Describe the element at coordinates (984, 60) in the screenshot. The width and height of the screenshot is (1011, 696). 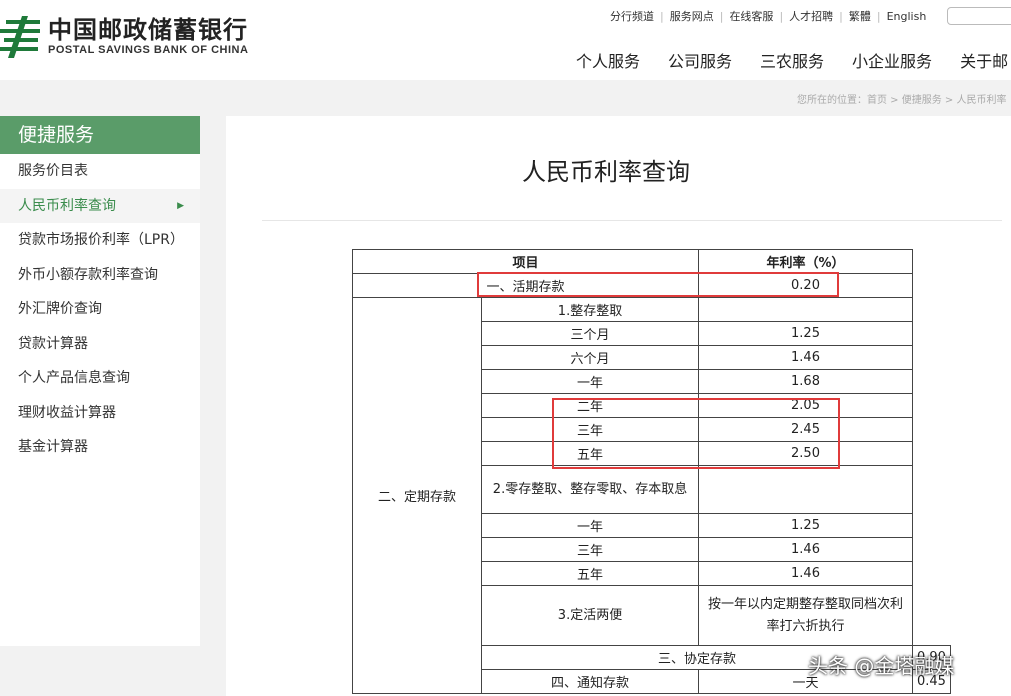
I see `nav-about: 关于邮` at that location.